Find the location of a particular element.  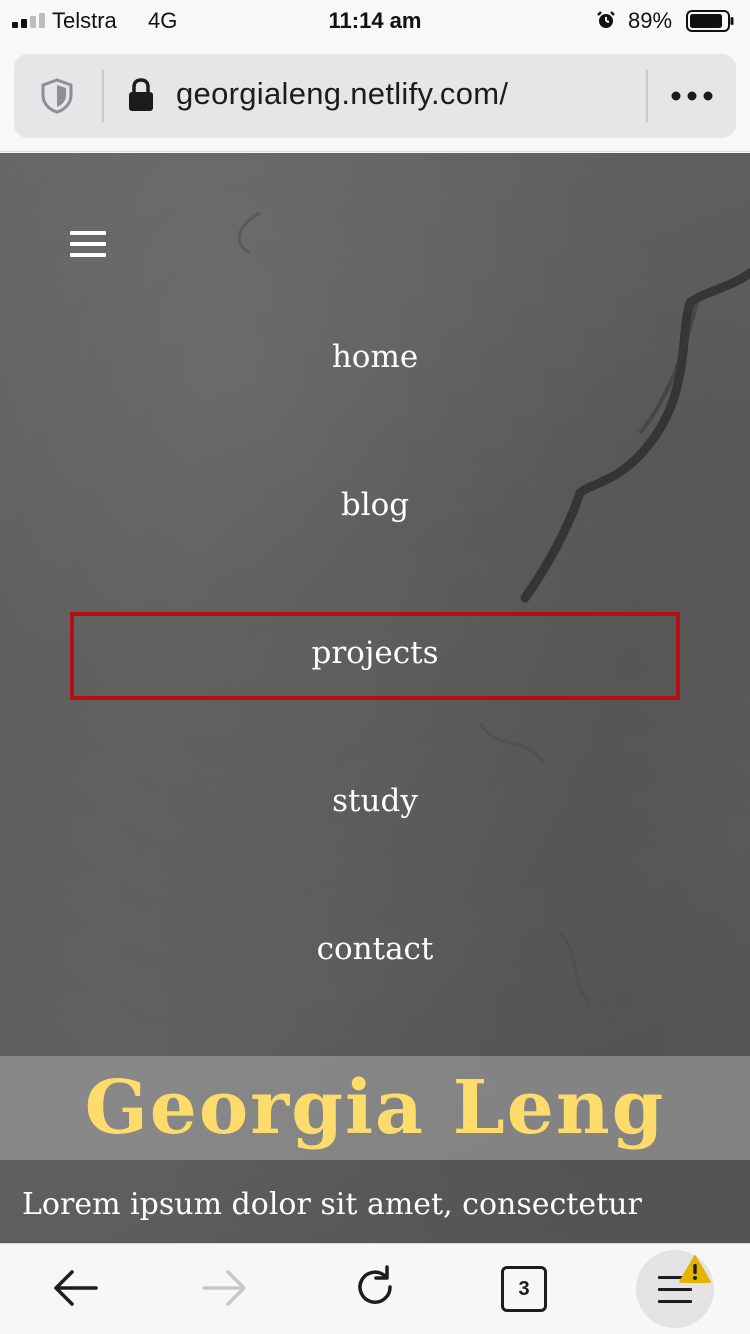

reload-icon is located at coordinates (375, 1287).